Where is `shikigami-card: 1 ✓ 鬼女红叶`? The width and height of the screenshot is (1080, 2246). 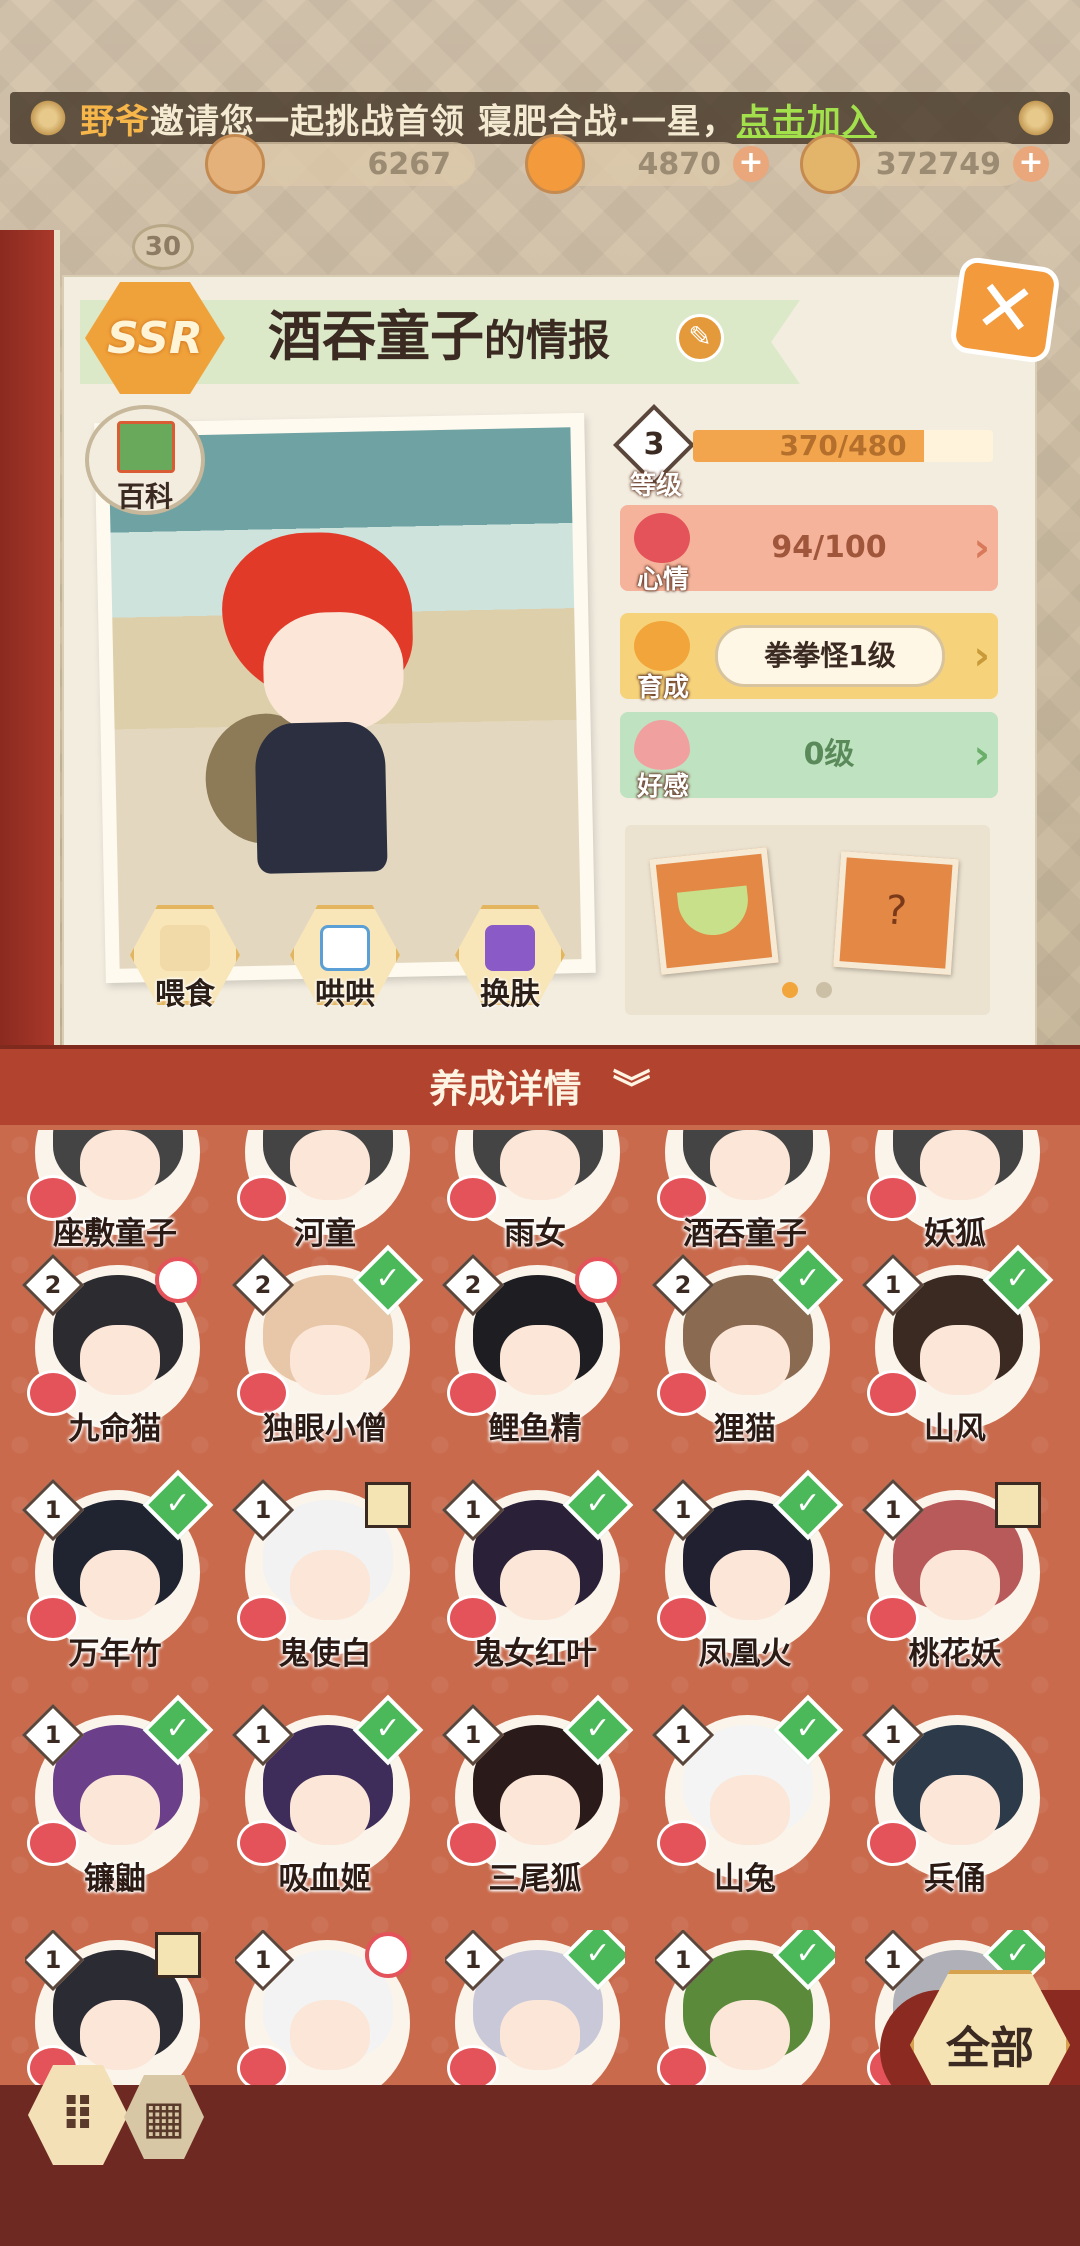 shikigami-card: 1 ✓ 鬼女红叶 is located at coordinates (537, 1574).